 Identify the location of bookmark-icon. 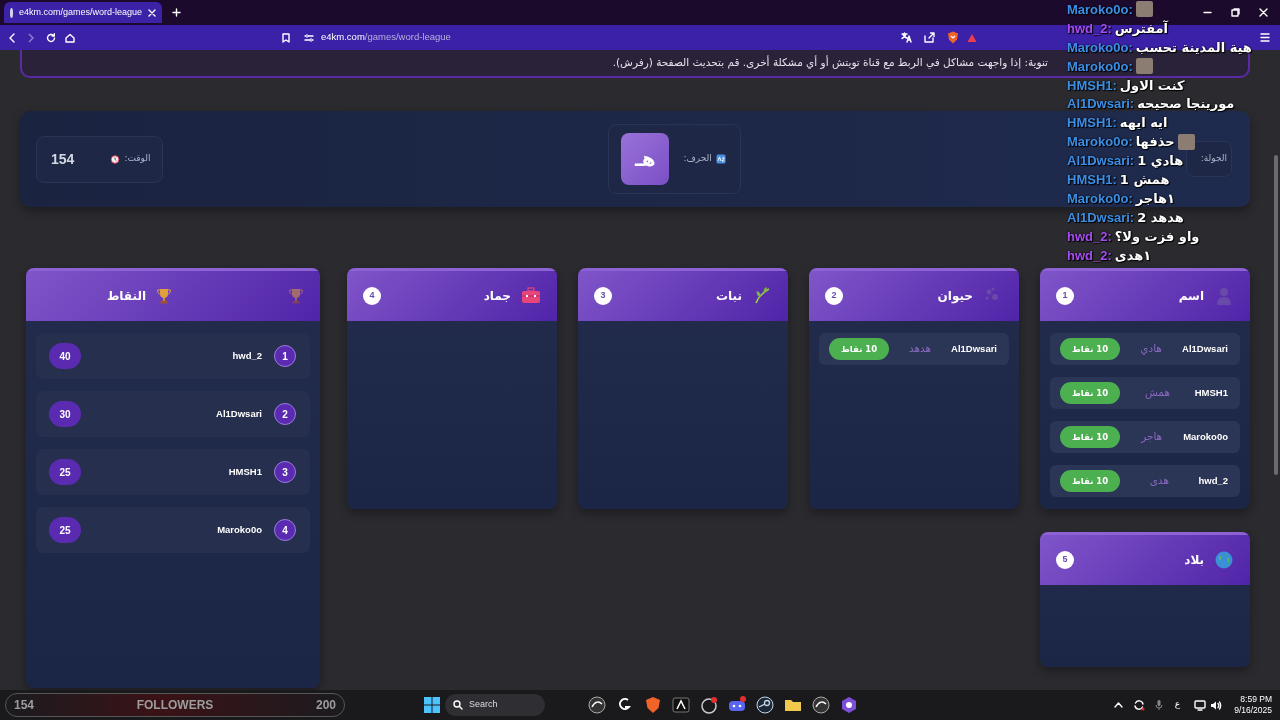
(286, 37).